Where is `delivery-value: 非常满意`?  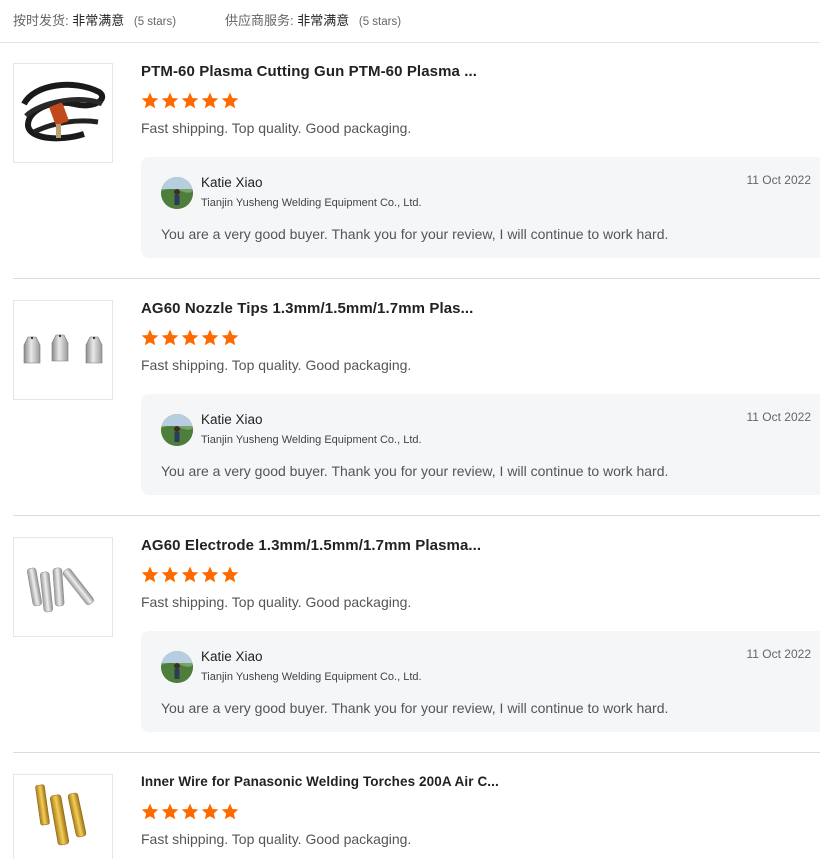
delivery-value: 非常满意 is located at coordinates (98, 20).